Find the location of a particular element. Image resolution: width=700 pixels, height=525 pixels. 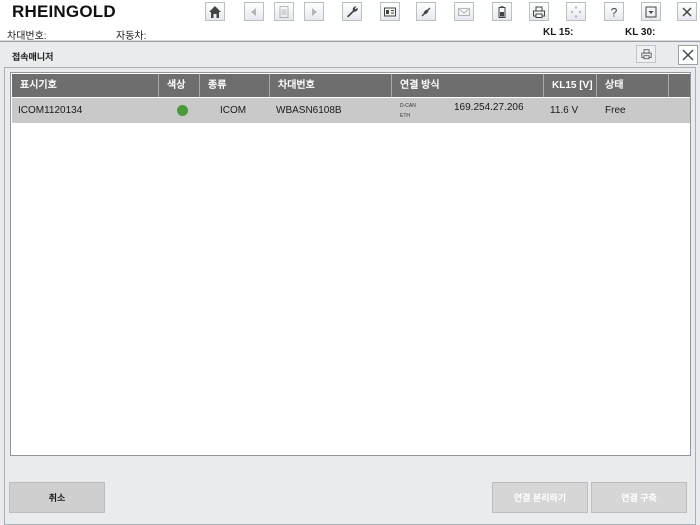

data-button is located at coordinates (390, 11).